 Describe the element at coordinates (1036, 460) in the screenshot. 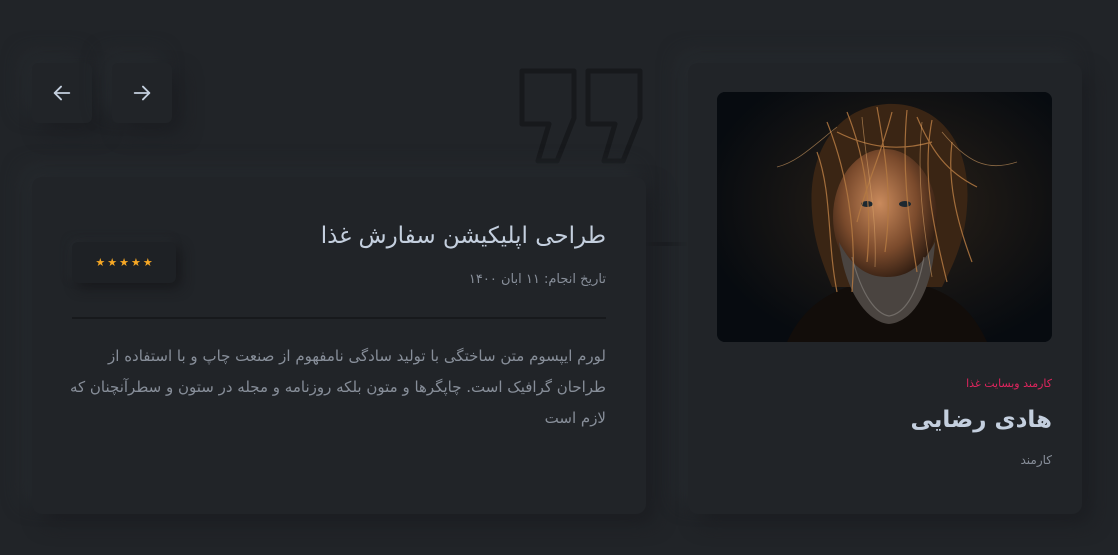

I see `person-title: کارمند` at that location.